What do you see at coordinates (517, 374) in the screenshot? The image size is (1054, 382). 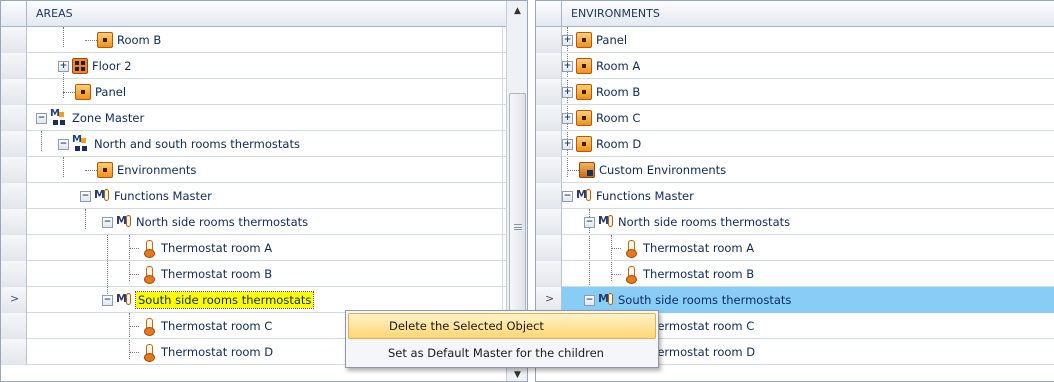 I see `scroll-down-arrow-icon: ▼` at bounding box center [517, 374].